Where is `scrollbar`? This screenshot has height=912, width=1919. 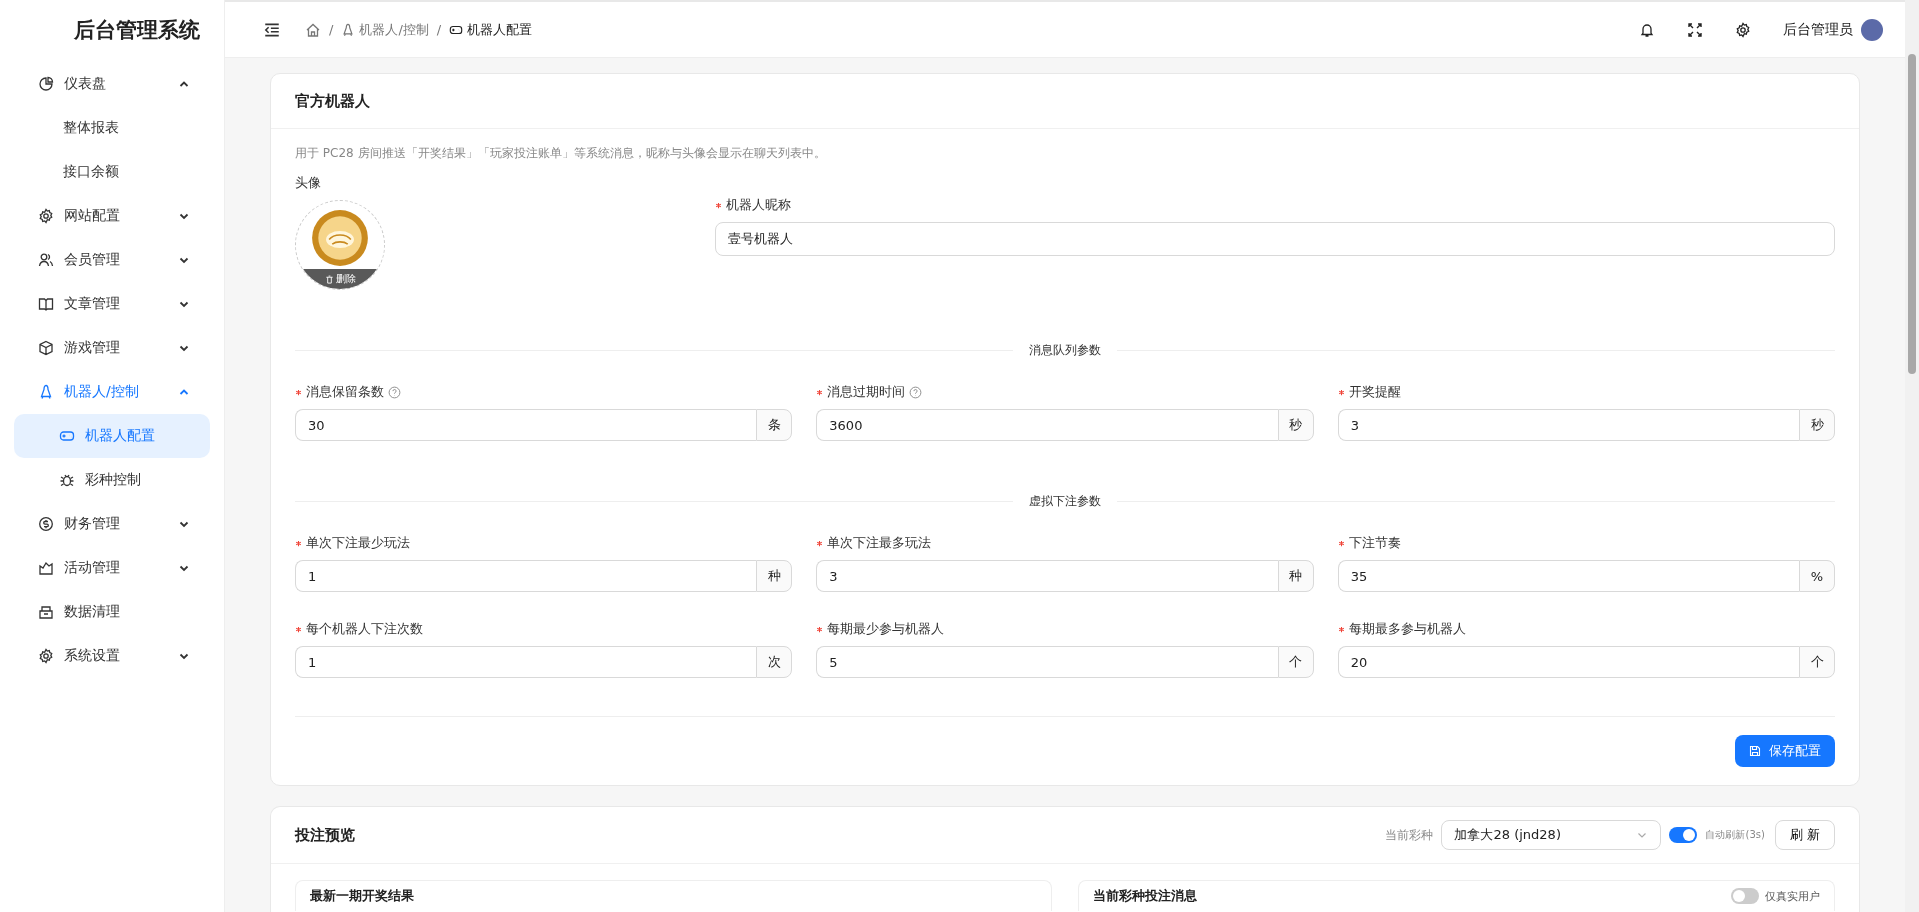
scrollbar is located at coordinates (1912, 456).